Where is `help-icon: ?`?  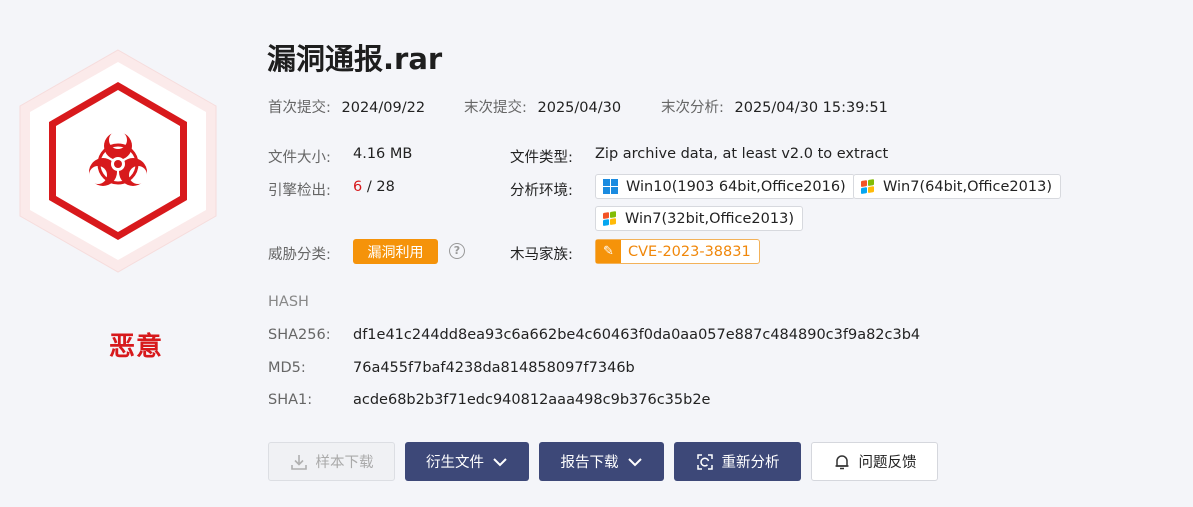
help-icon: ? is located at coordinates (457, 251).